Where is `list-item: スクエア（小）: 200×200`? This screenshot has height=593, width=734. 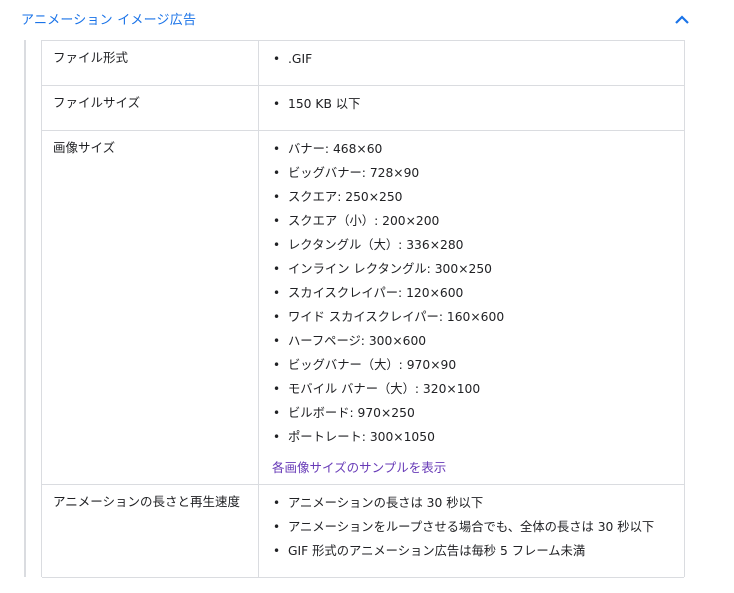 list-item: スクエア（小）: 200×200 is located at coordinates (388, 221).